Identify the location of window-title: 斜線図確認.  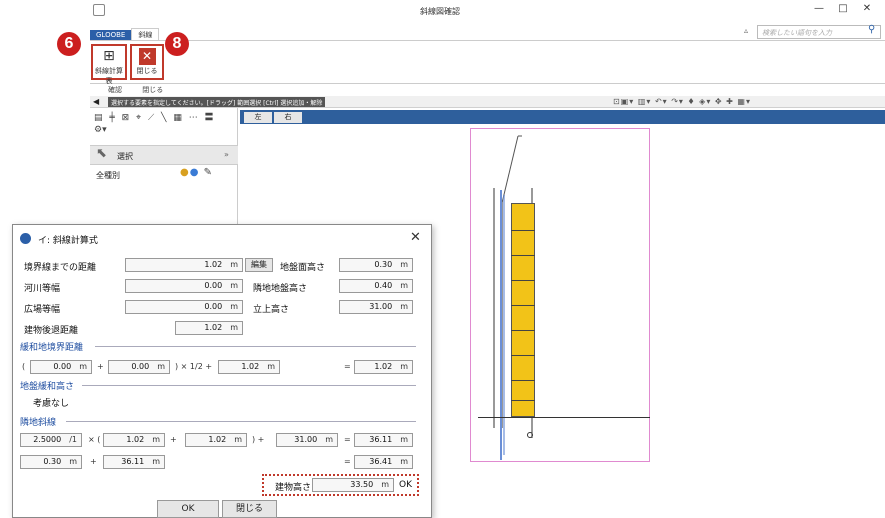
(440, 11).